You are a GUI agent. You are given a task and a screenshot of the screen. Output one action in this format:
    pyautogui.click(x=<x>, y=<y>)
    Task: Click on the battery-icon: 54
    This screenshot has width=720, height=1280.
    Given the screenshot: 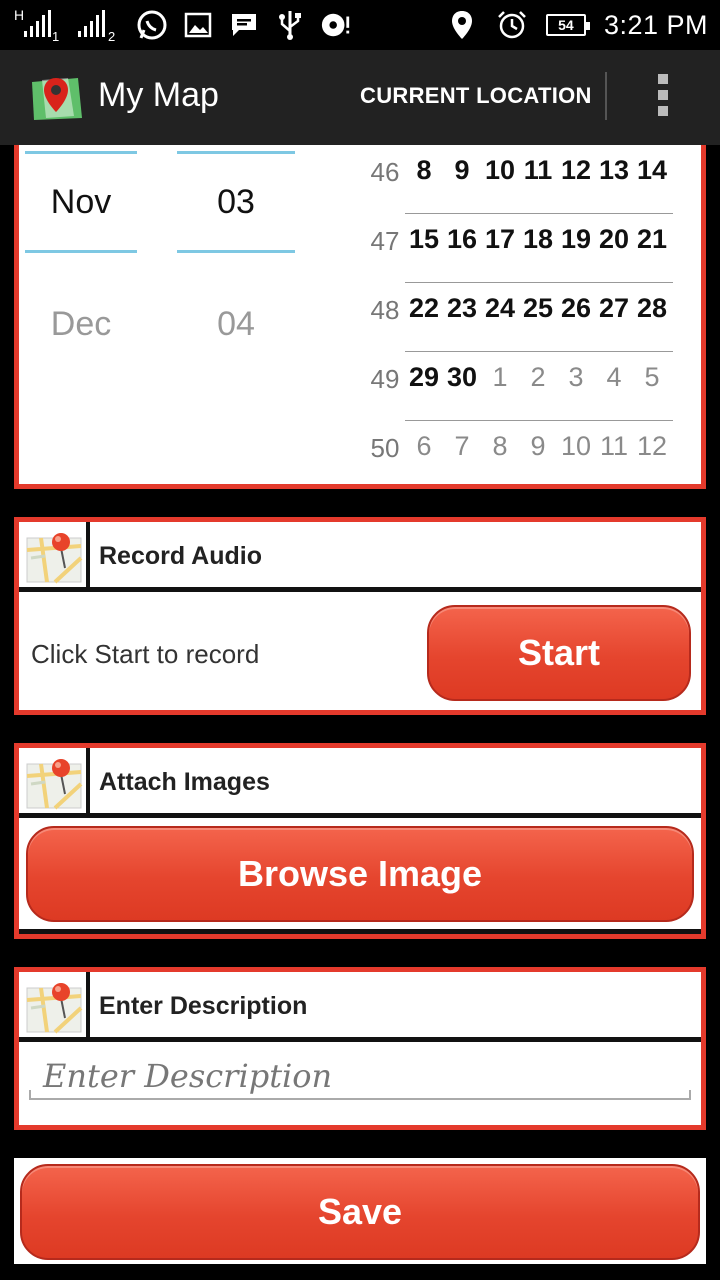 What is the action you would take?
    pyautogui.click(x=567, y=25)
    